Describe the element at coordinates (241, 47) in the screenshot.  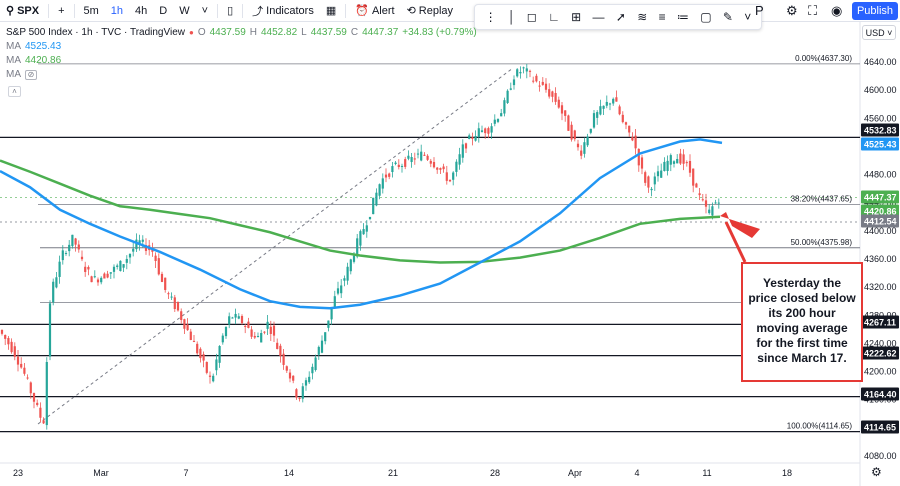
I see `legend-ma1-row: MA 4525.43` at that location.